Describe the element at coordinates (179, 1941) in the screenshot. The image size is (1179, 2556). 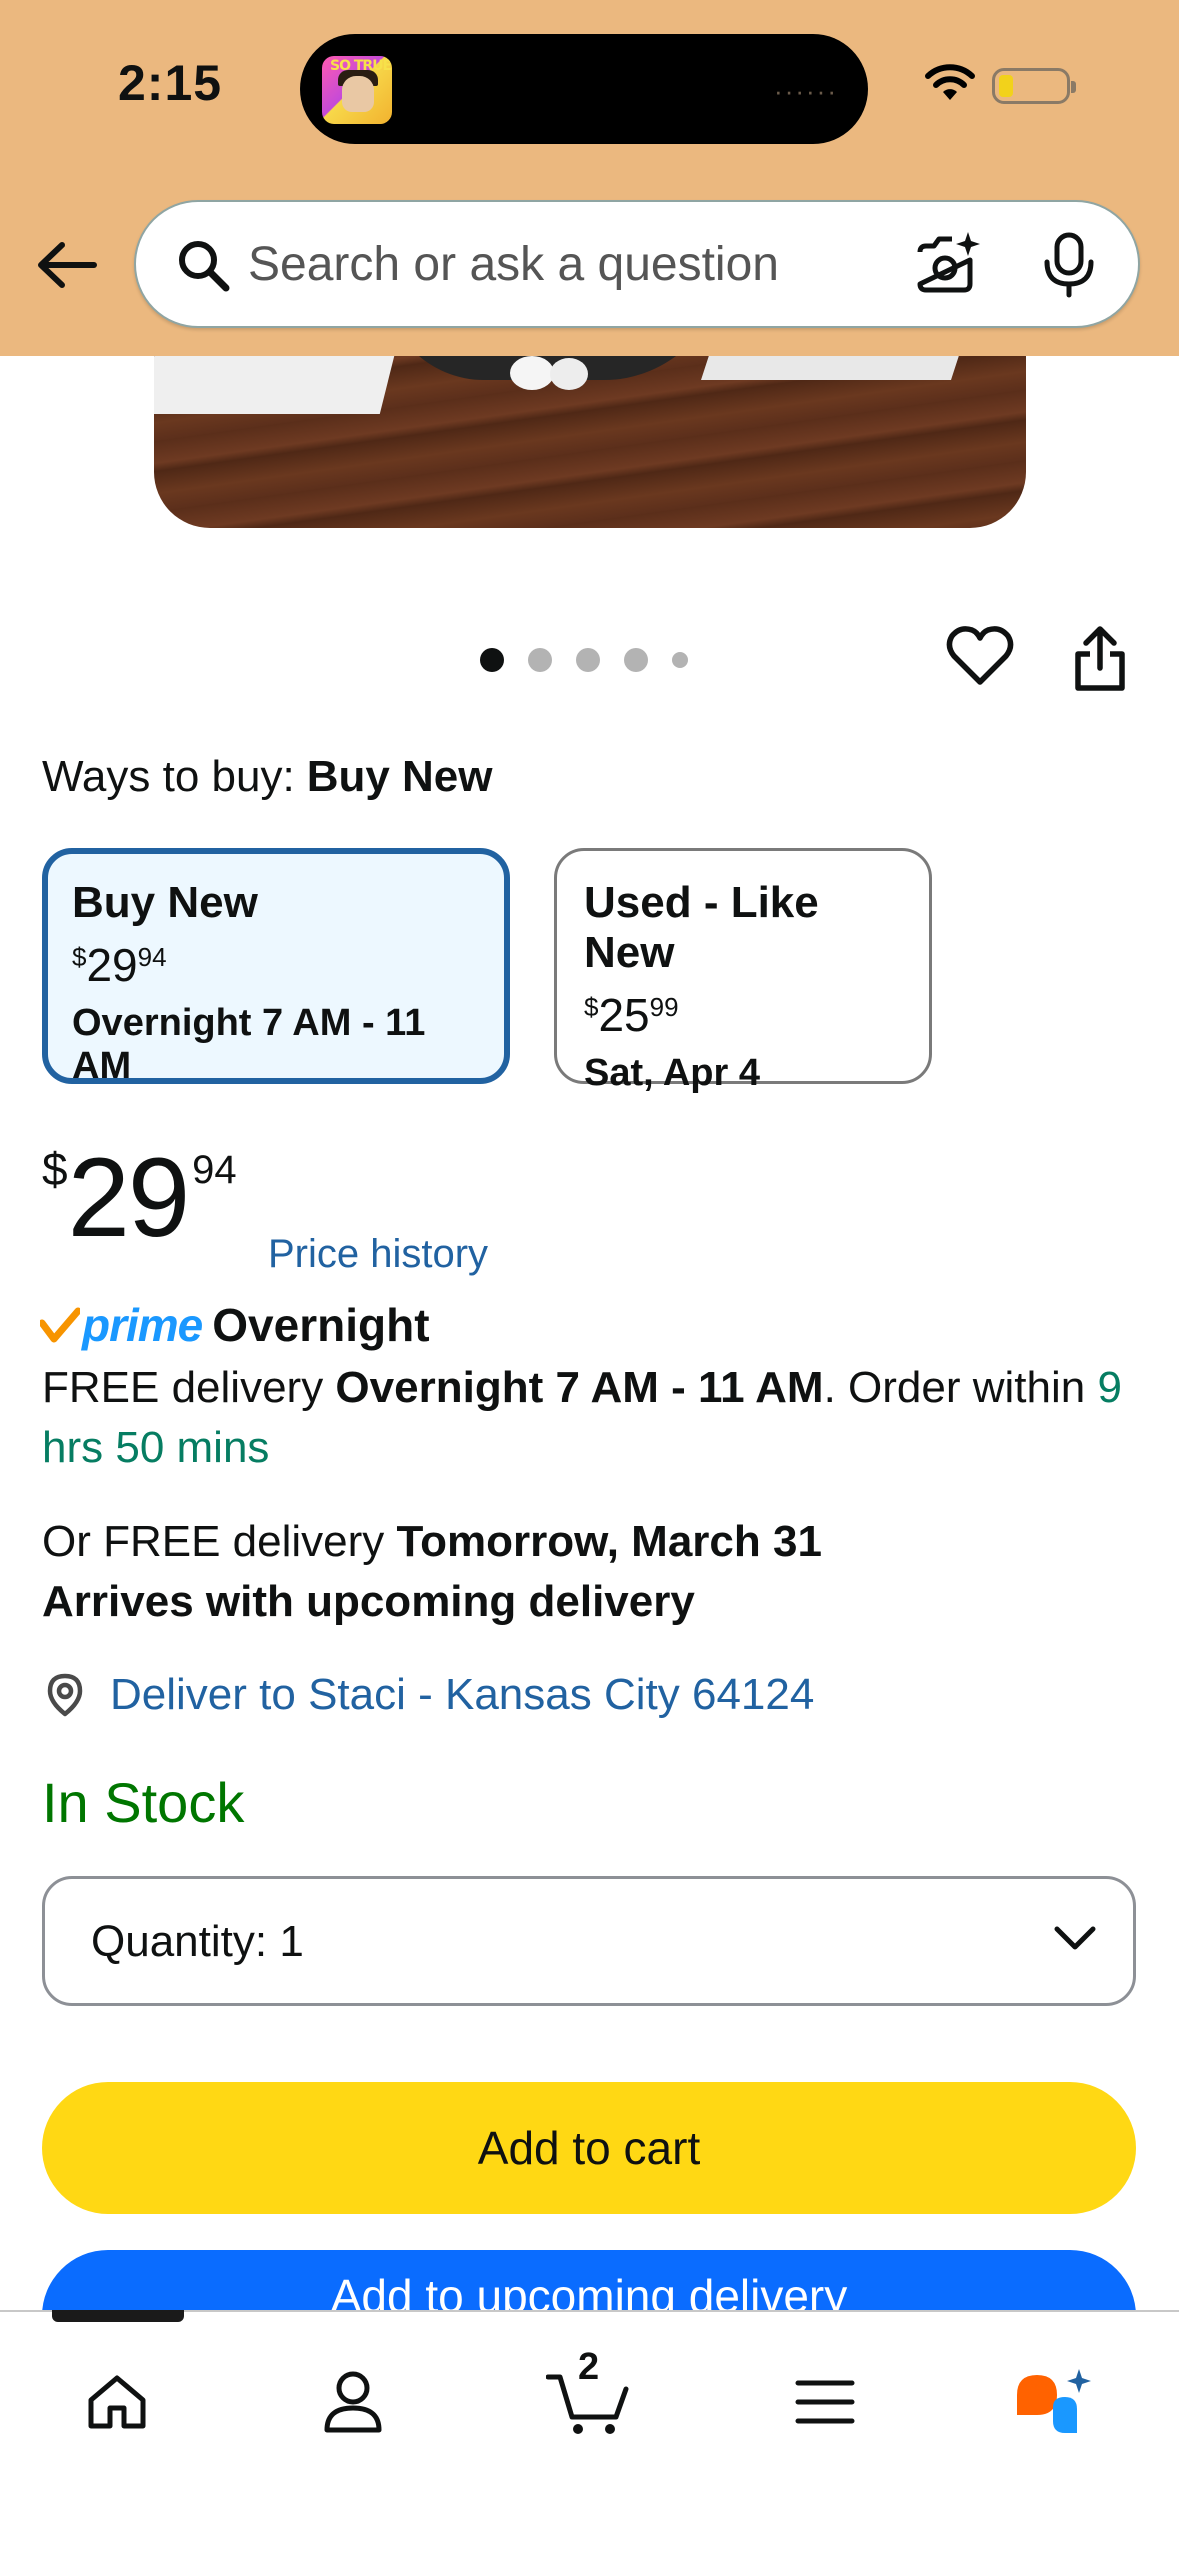
I see `quantity-label-text: Quantity:` at that location.